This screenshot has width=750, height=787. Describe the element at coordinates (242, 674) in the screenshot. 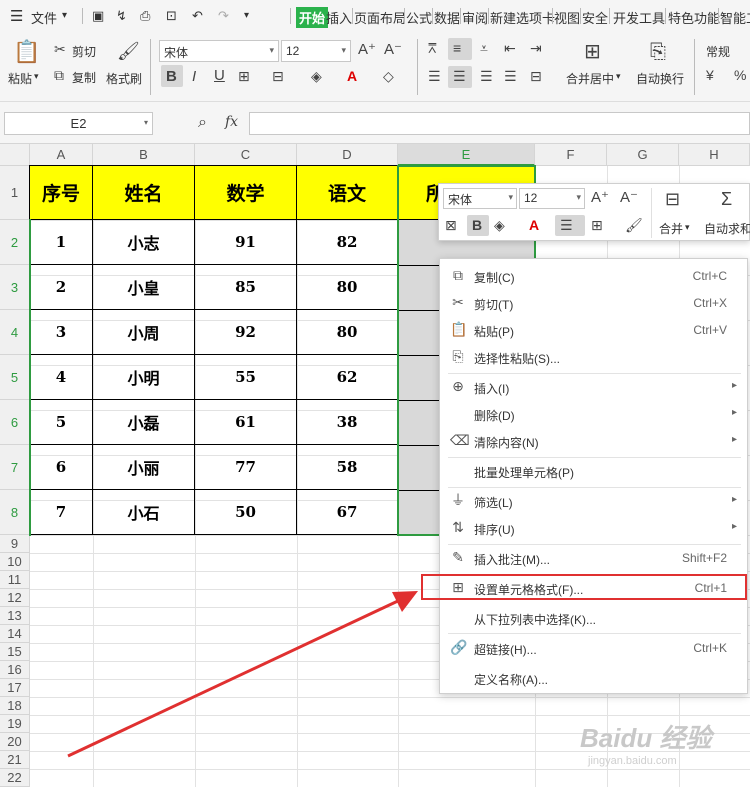

I see `annotation-arrow` at that location.